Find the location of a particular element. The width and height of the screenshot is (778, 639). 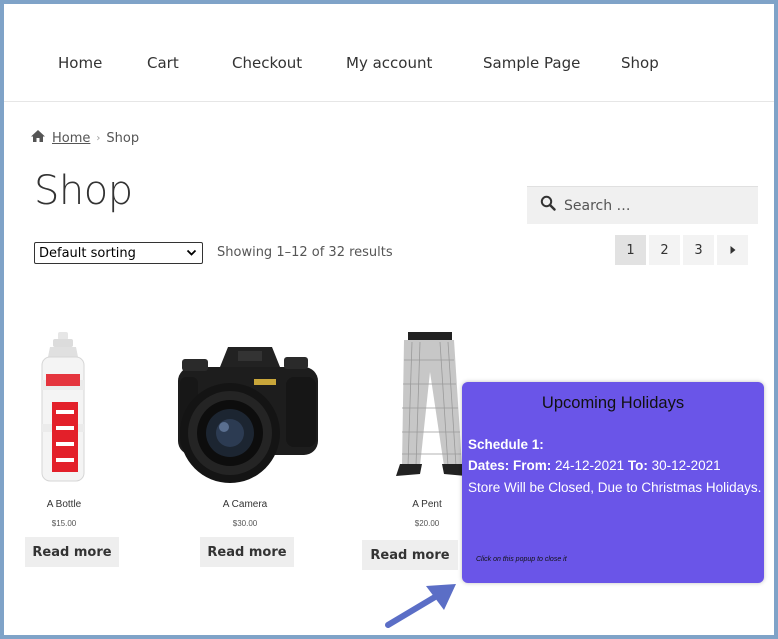

sorting-select: Default sorting is located at coordinates (118, 253).